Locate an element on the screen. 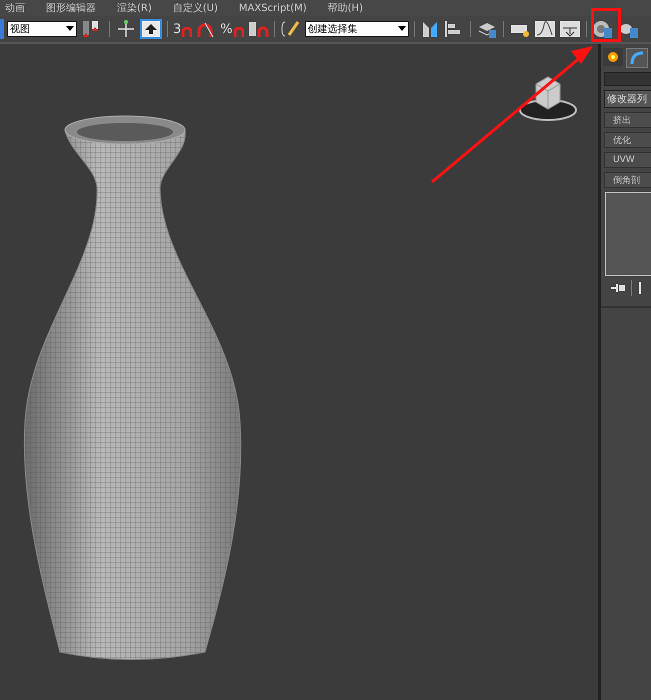  modifier-button: 挤出 is located at coordinates (627, 120).